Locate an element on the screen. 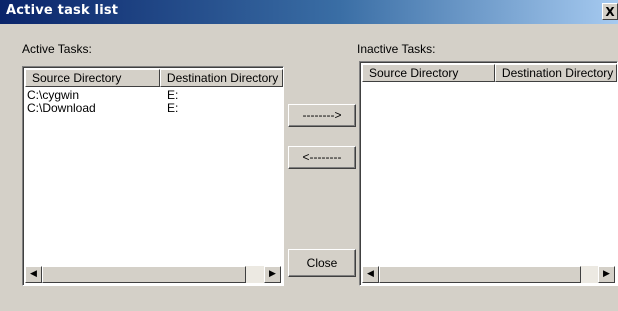 This screenshot has height=311, width=618. window-title: Active task list is located at coordinates (62, 10).